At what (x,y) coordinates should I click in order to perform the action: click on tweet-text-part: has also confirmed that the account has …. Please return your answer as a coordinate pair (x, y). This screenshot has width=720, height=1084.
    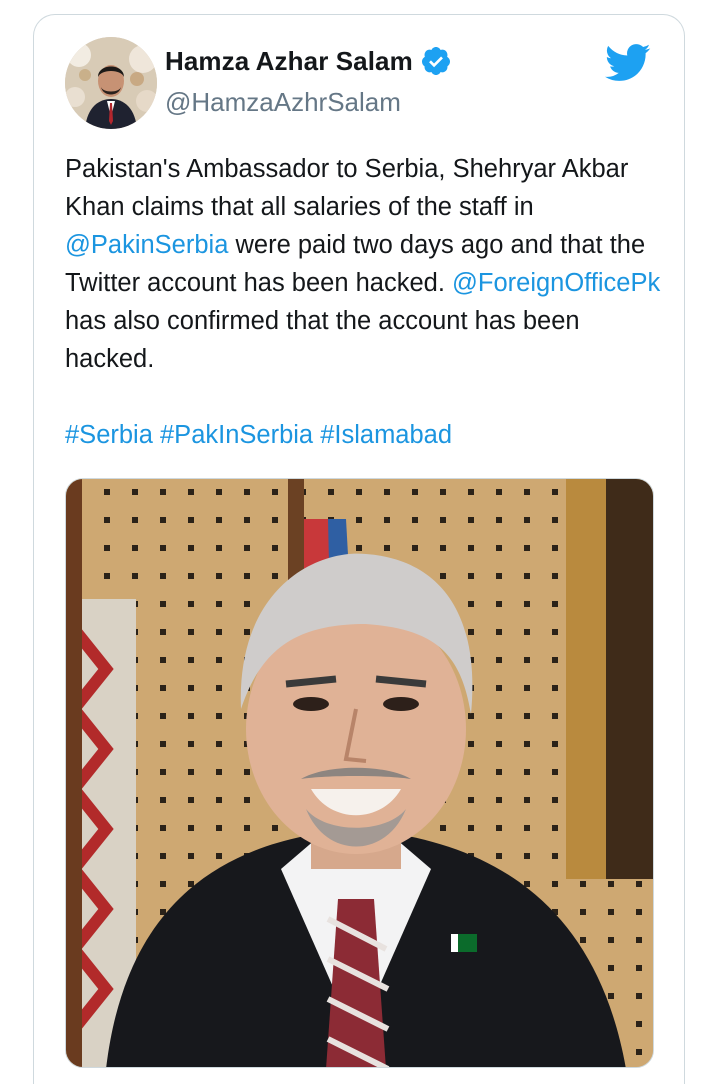
    Looking at the image, I should click on (322, 340).